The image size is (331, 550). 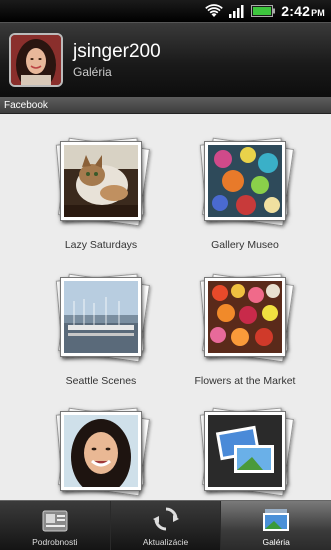 I want to click on album-seattle-scenes: Seattle Scenes, so click(x=101, y=330).